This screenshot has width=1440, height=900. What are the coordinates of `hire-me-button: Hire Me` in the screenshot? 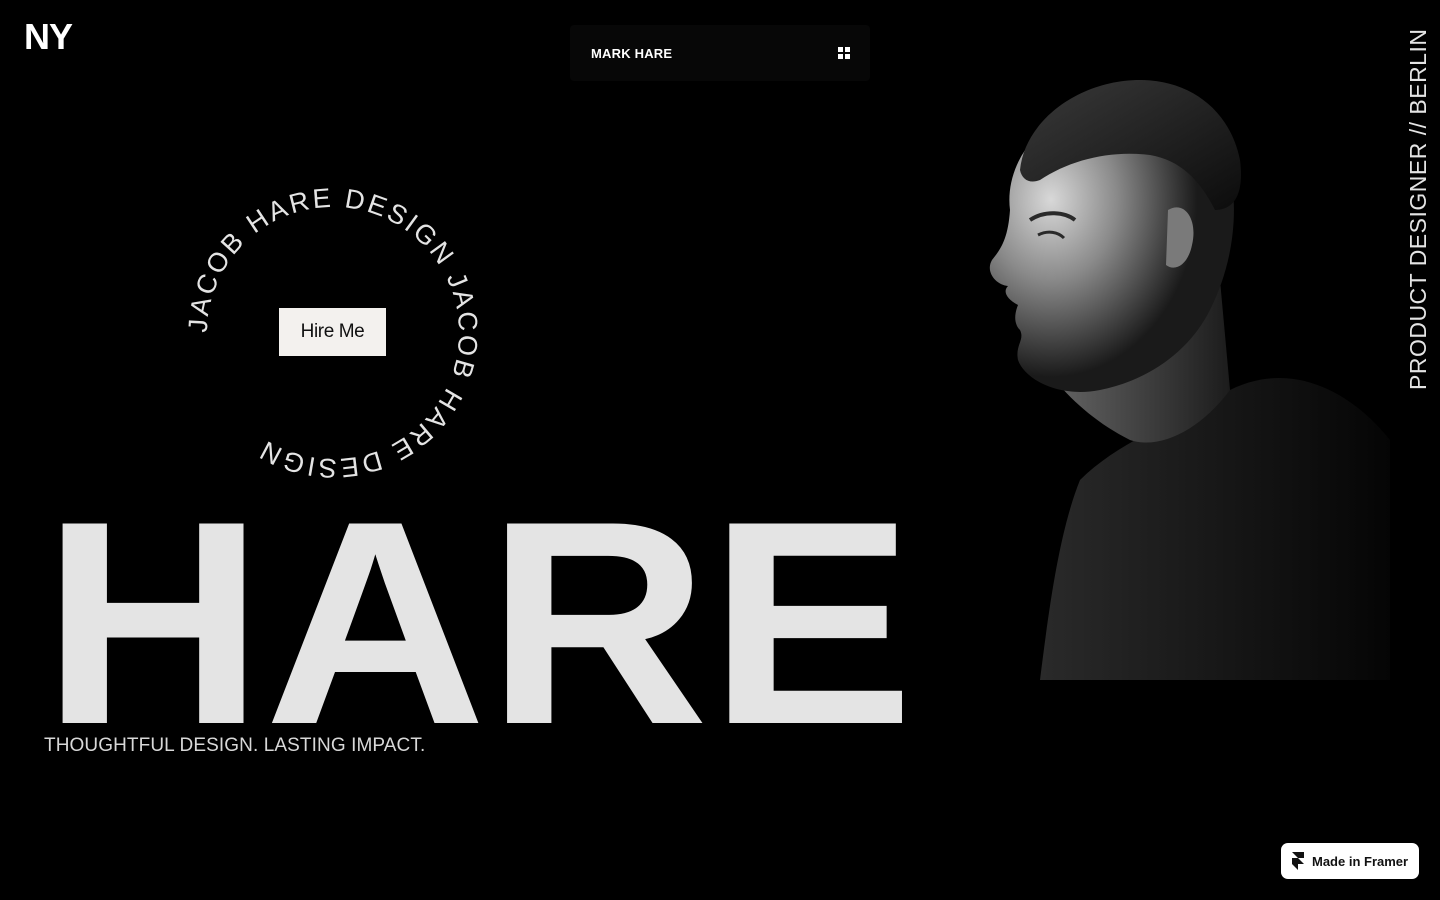 It's located at (332, 332).